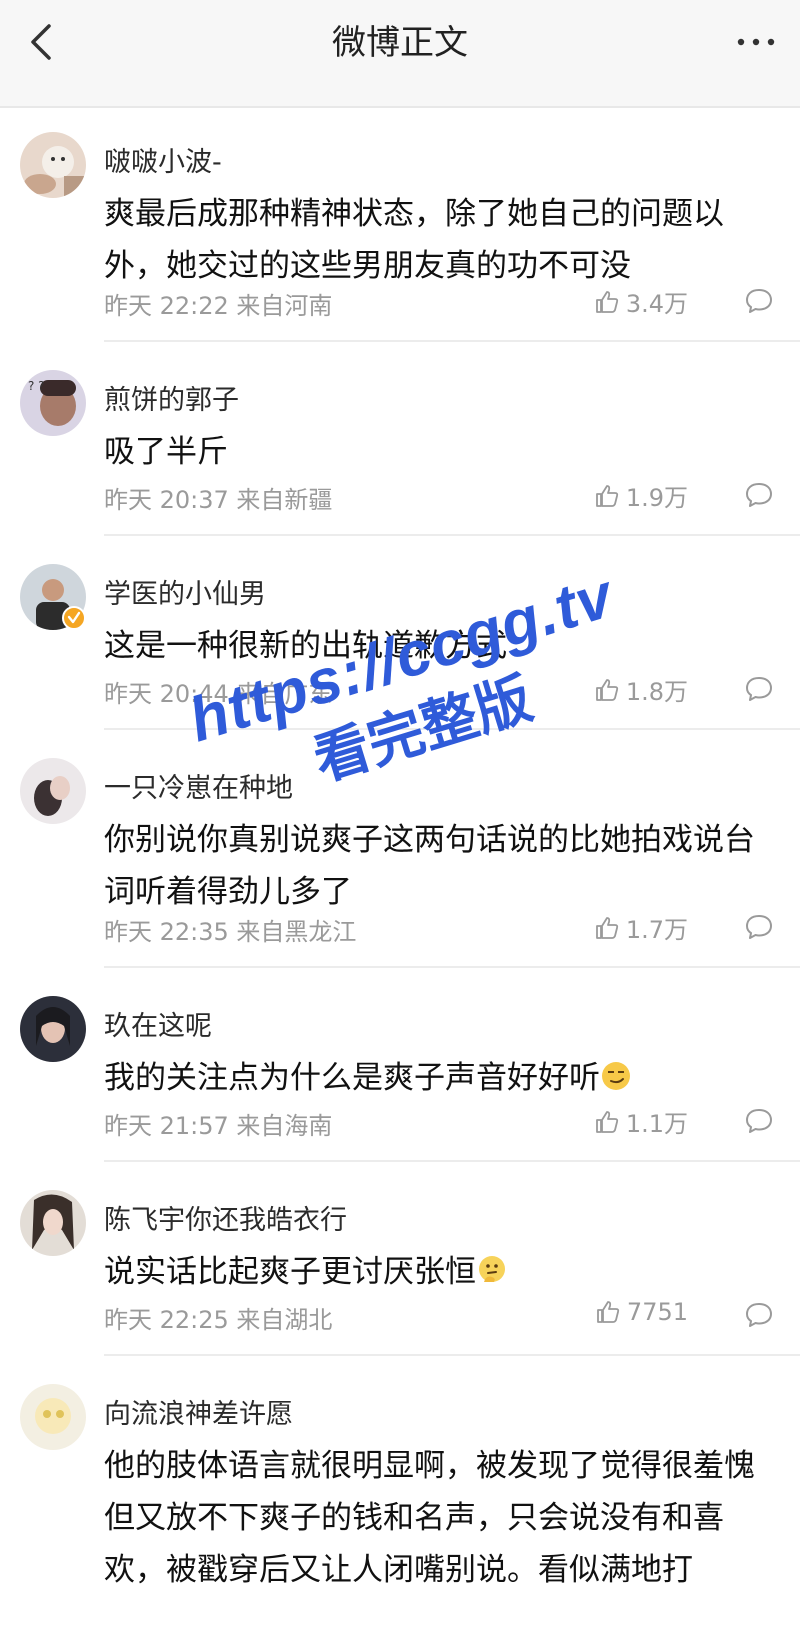 This screenshot has height=1647, width=800. I want to click on more-dots-icon, so click(756, 42).